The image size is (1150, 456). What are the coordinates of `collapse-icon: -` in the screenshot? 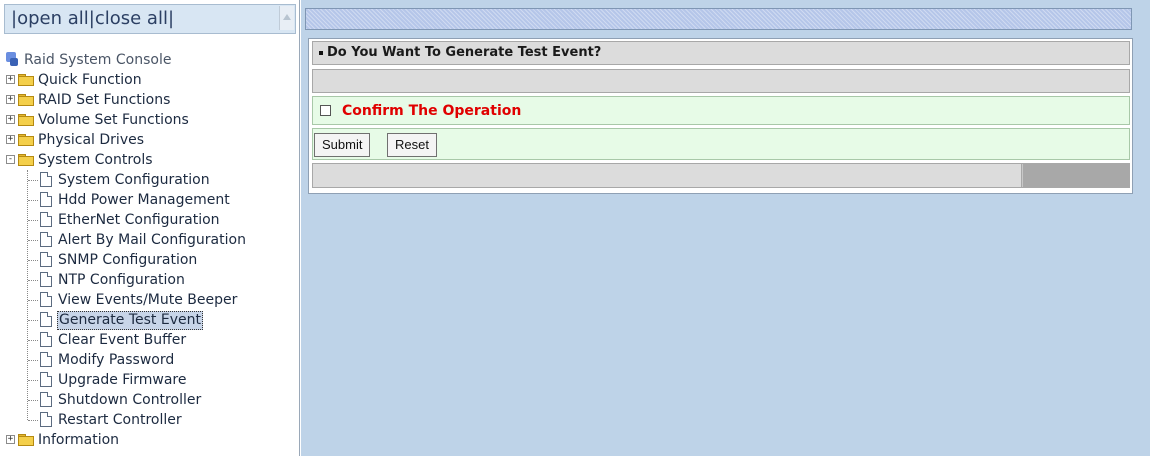 It's located at (10, 159).